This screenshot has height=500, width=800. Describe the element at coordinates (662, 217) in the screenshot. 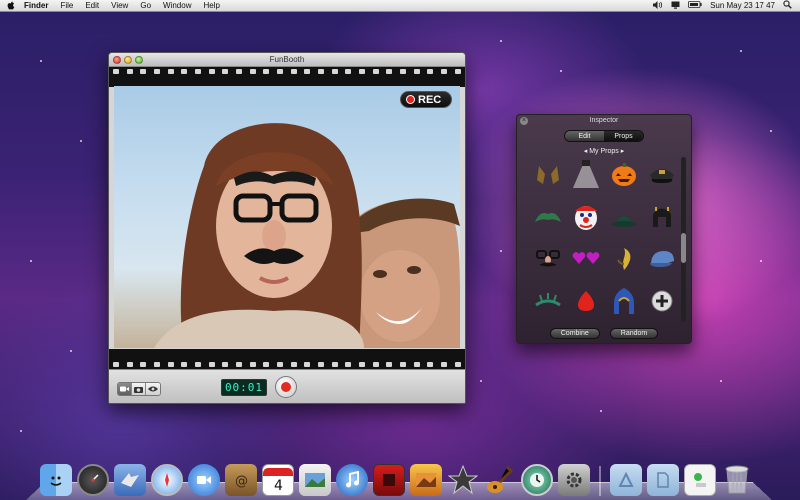

I see `black-helmet-icon` at that location.